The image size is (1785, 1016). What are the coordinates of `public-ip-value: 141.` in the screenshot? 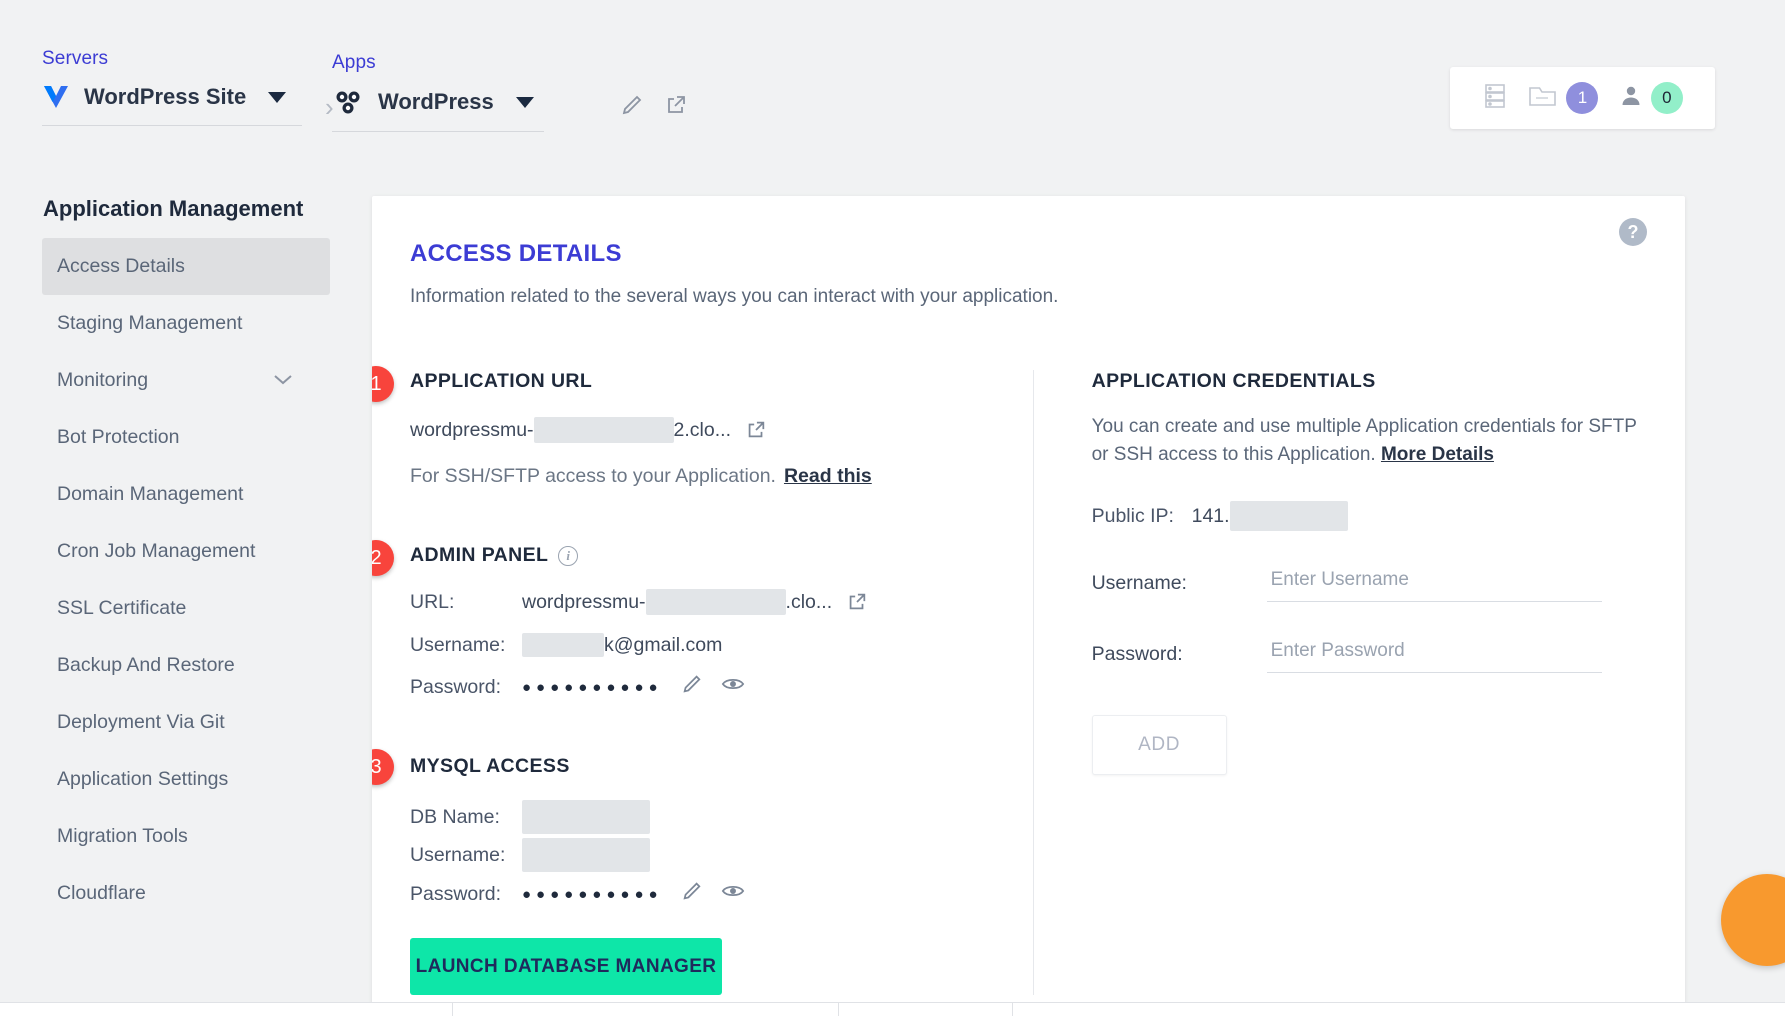 It's located at (1210, 515).